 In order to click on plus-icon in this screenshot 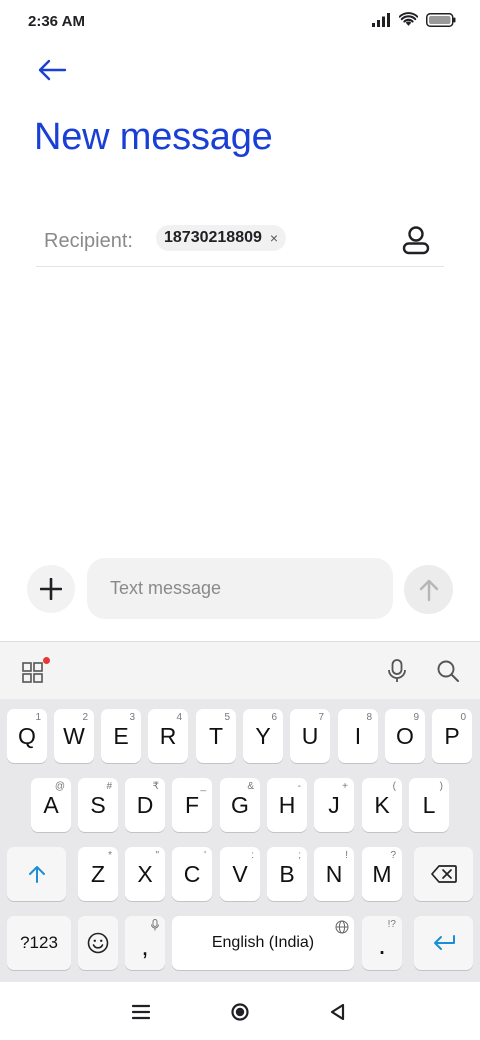, I will do `click(51, 589)`.